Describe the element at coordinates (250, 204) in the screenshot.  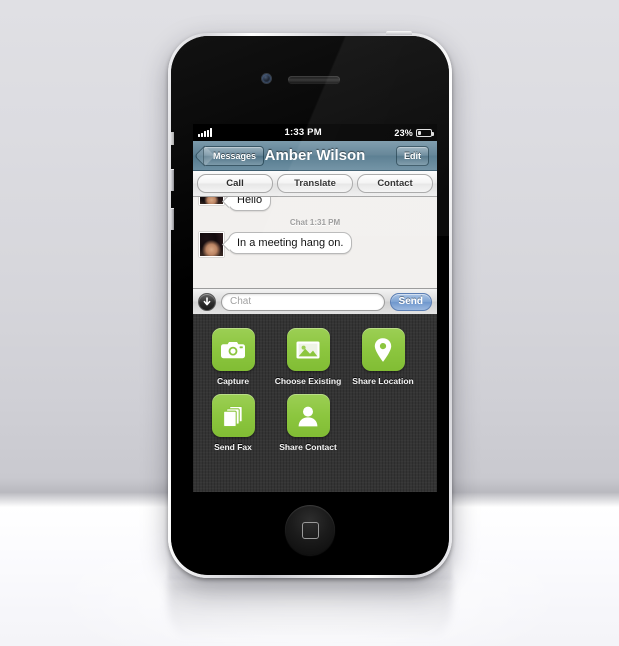
I see `message-bubble: Hello` at that location.